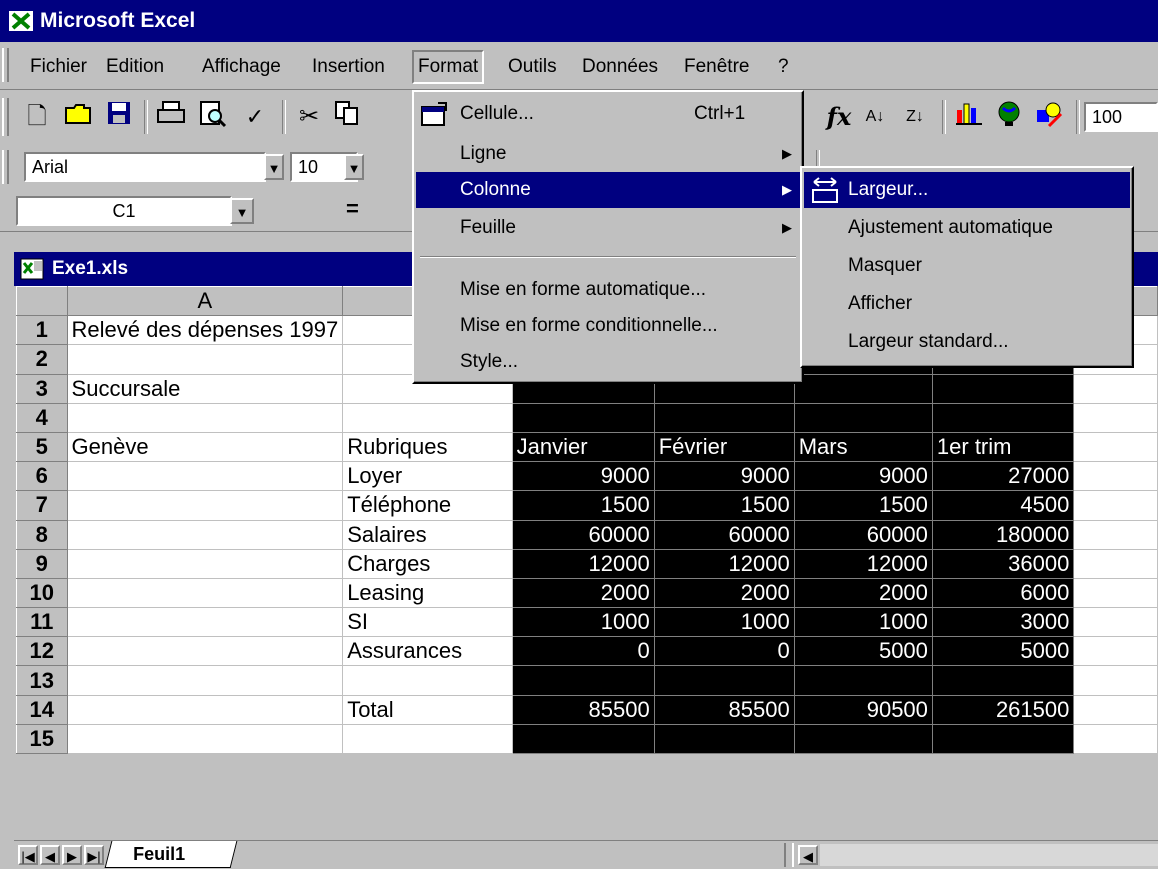 The height and width of the screenshot is (869, 1158). I want to click on row-header: 9, so click(42, 563).